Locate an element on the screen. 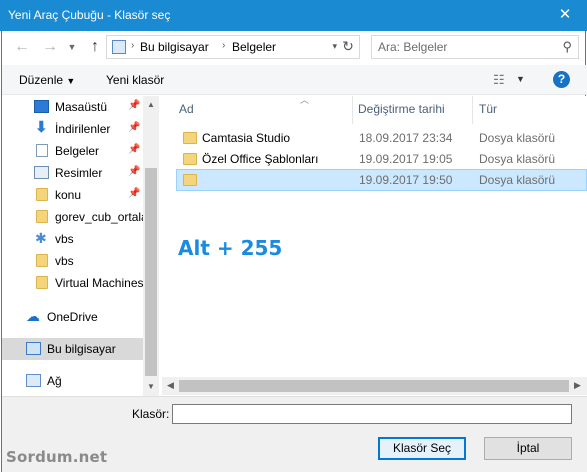 This screenshot has width=587, height=473. address-bar: › Bu bilgisayar › Belgeler ▾ ↻ is located at coordinates (233, 47).